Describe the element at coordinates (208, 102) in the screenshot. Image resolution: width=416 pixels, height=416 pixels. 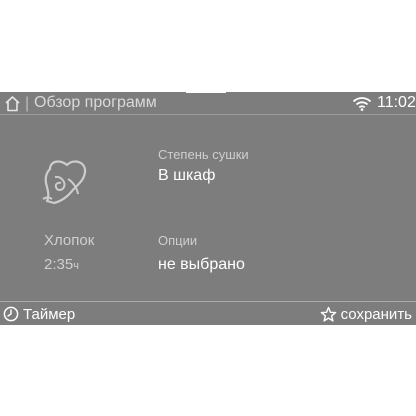
I see `status-bar: | Обзор программ 11:02` at that location.